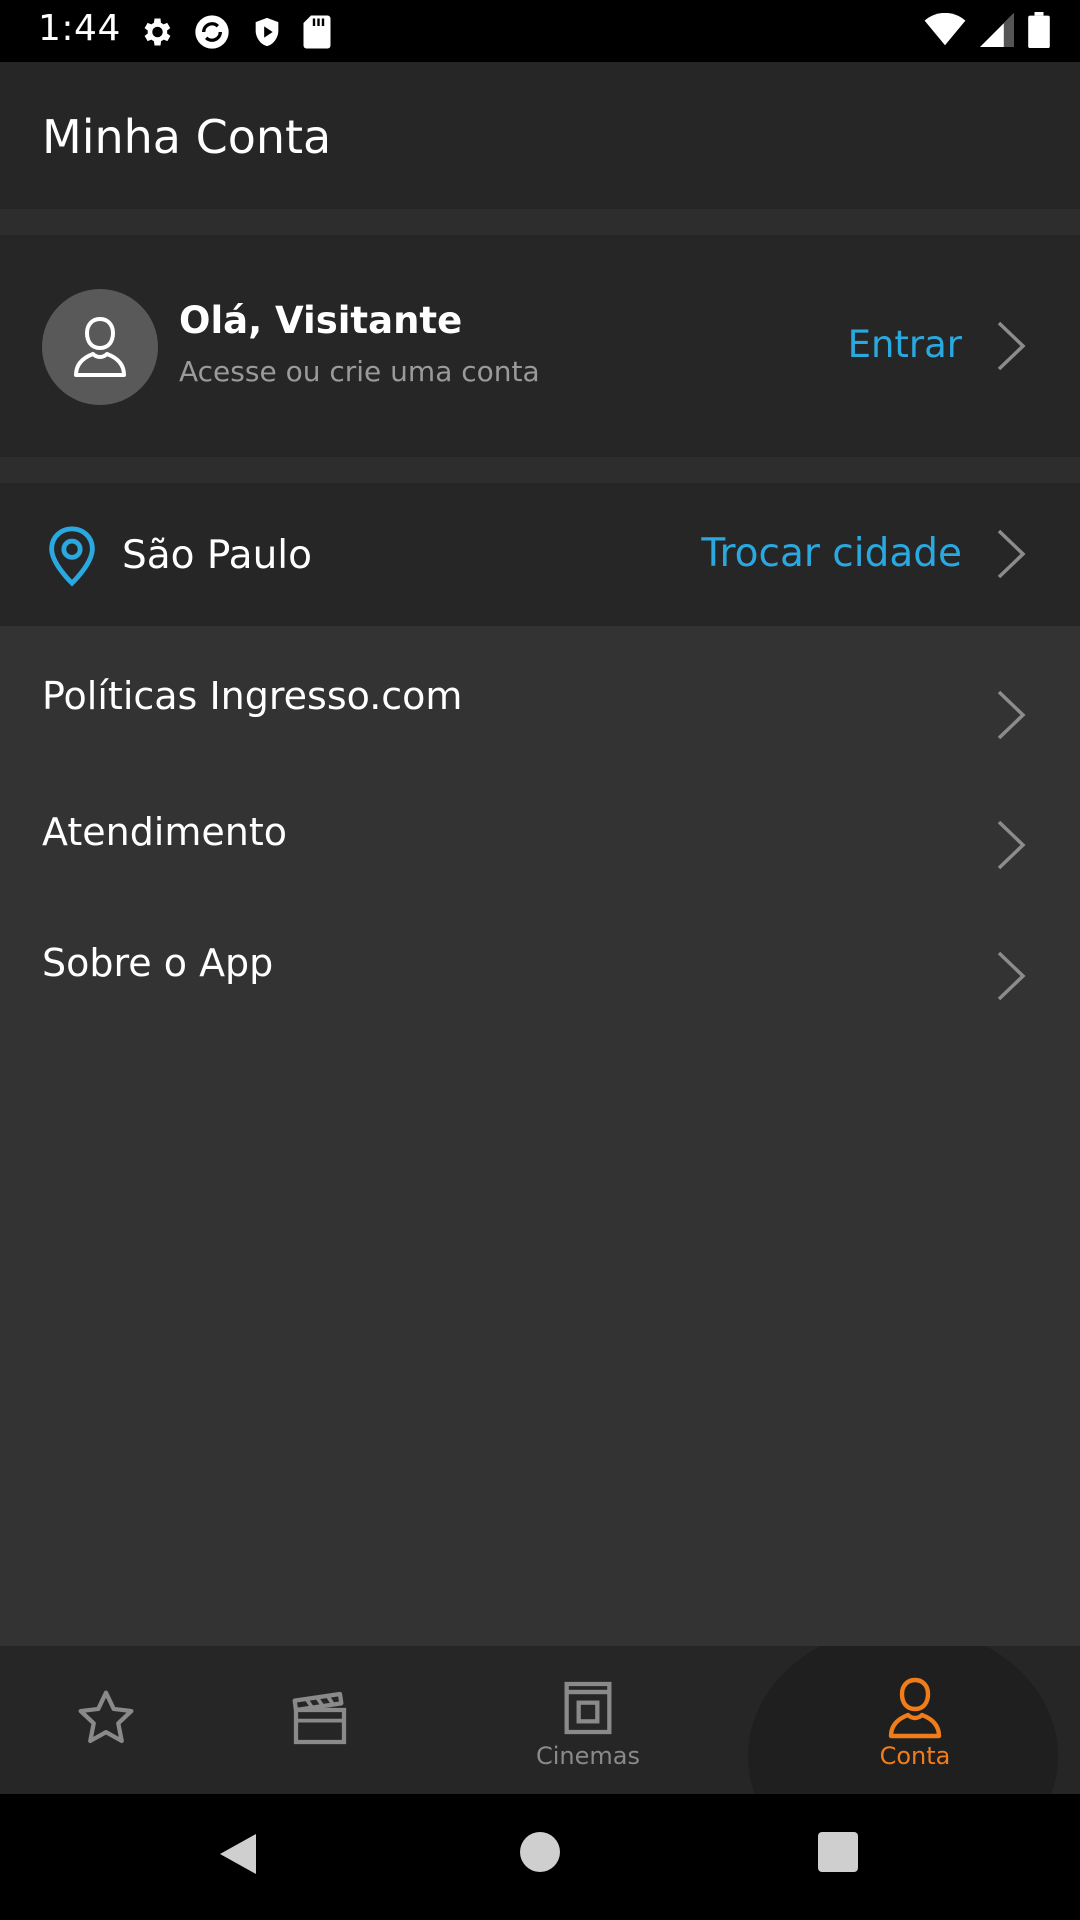 Image resolution: width=1080 pixels, height=1920 pixels. Describe the element at coordinates (945, 29) in the screenshot. I see `wifi-icon` at that location.